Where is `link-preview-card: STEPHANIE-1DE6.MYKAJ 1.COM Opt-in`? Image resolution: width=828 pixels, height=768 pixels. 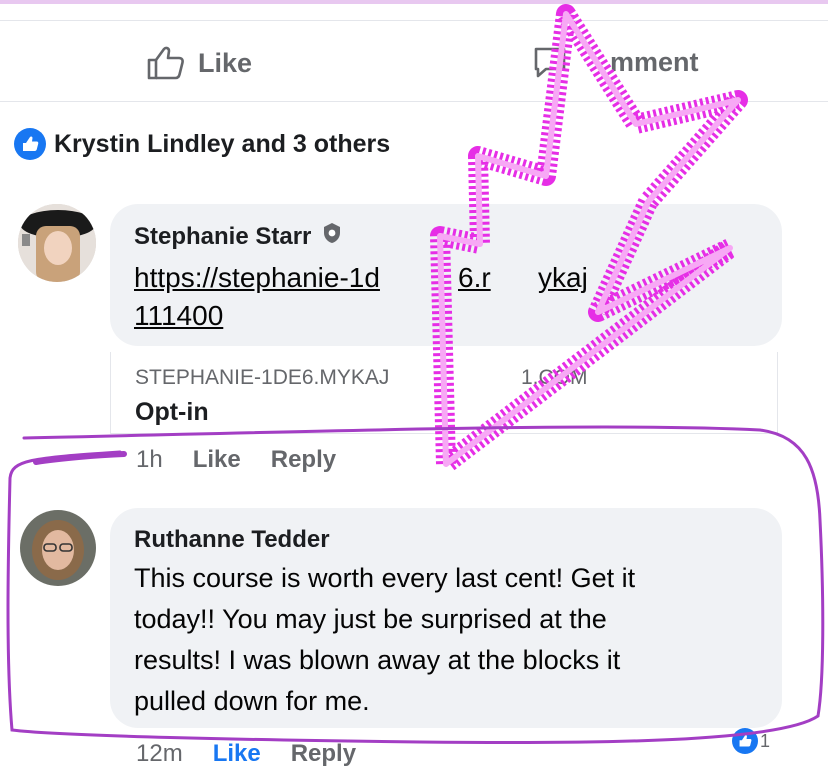 link-preview-card: STEPHANIE-1DE6.MYKAJ 1.COM Opt-in is located at coordinates (444, 393).